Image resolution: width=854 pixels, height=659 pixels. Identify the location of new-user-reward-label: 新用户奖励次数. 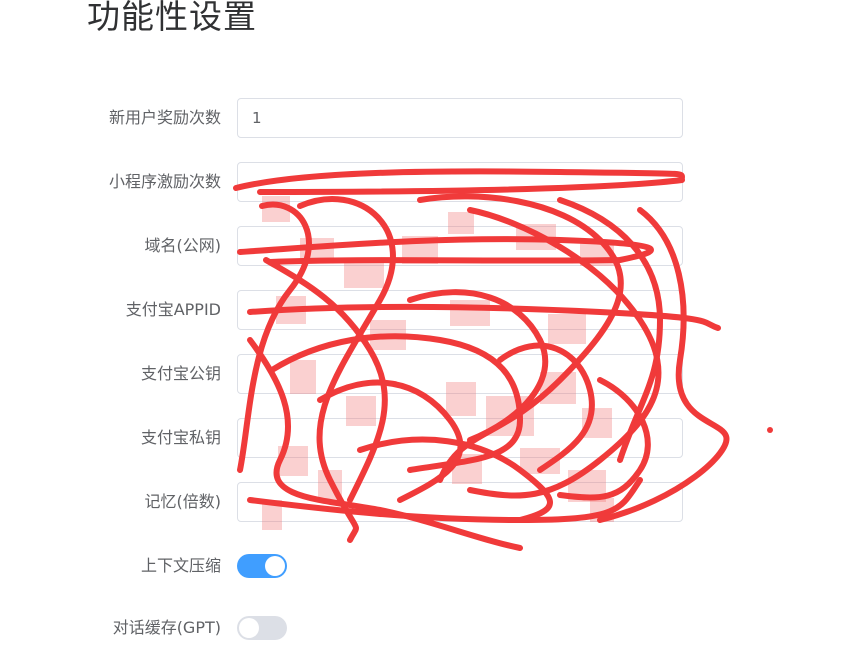
(164, 117).